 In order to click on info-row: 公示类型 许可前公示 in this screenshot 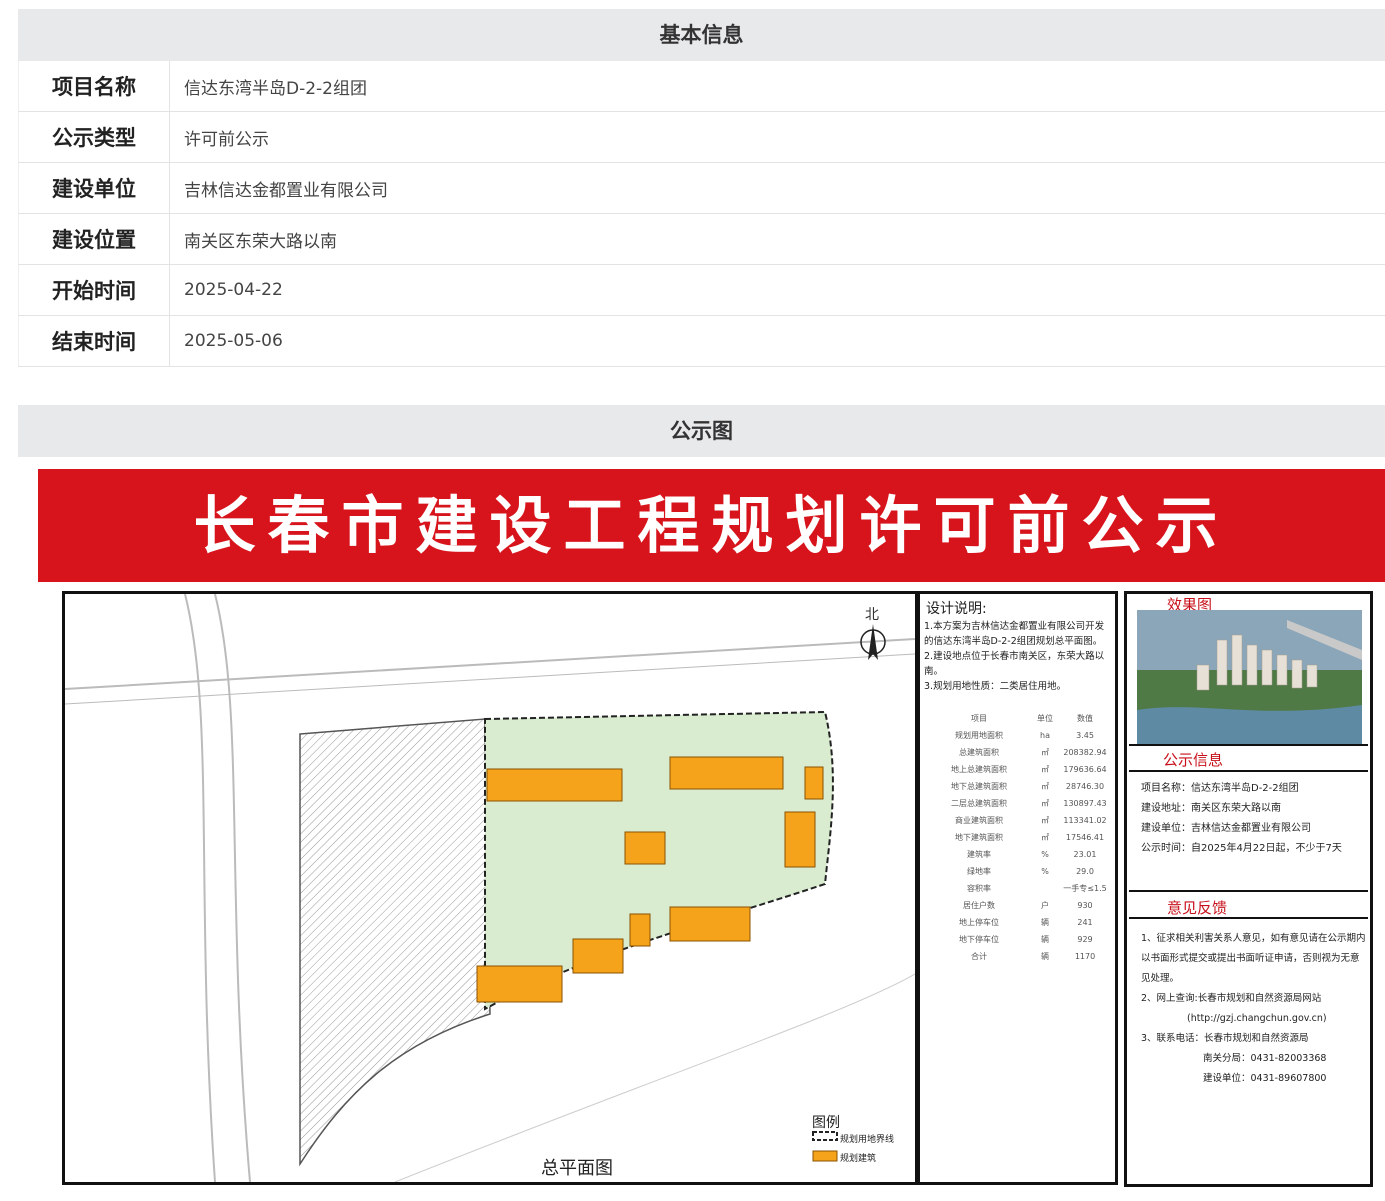, I will do `click(701, 137)`.